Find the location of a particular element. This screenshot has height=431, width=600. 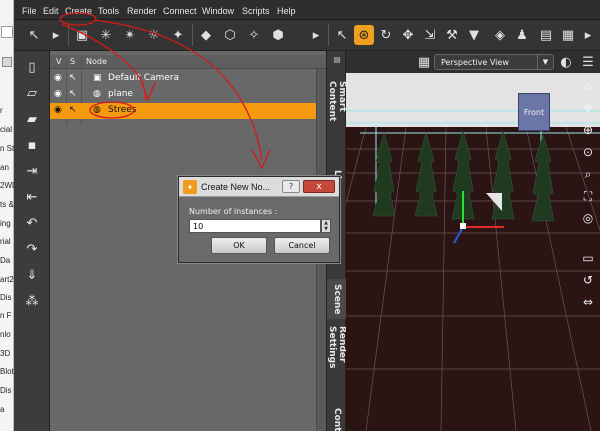

instances-spinner: ▲ ▼ is located at coordinates (326, 226).